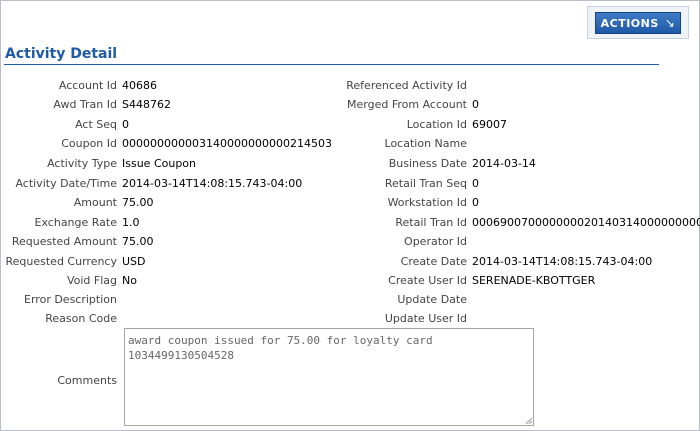  What do you see at coordinates (433, 261) in the screenshot?
I see `label-create-date: Create Date` at bounding box center [433, 261].